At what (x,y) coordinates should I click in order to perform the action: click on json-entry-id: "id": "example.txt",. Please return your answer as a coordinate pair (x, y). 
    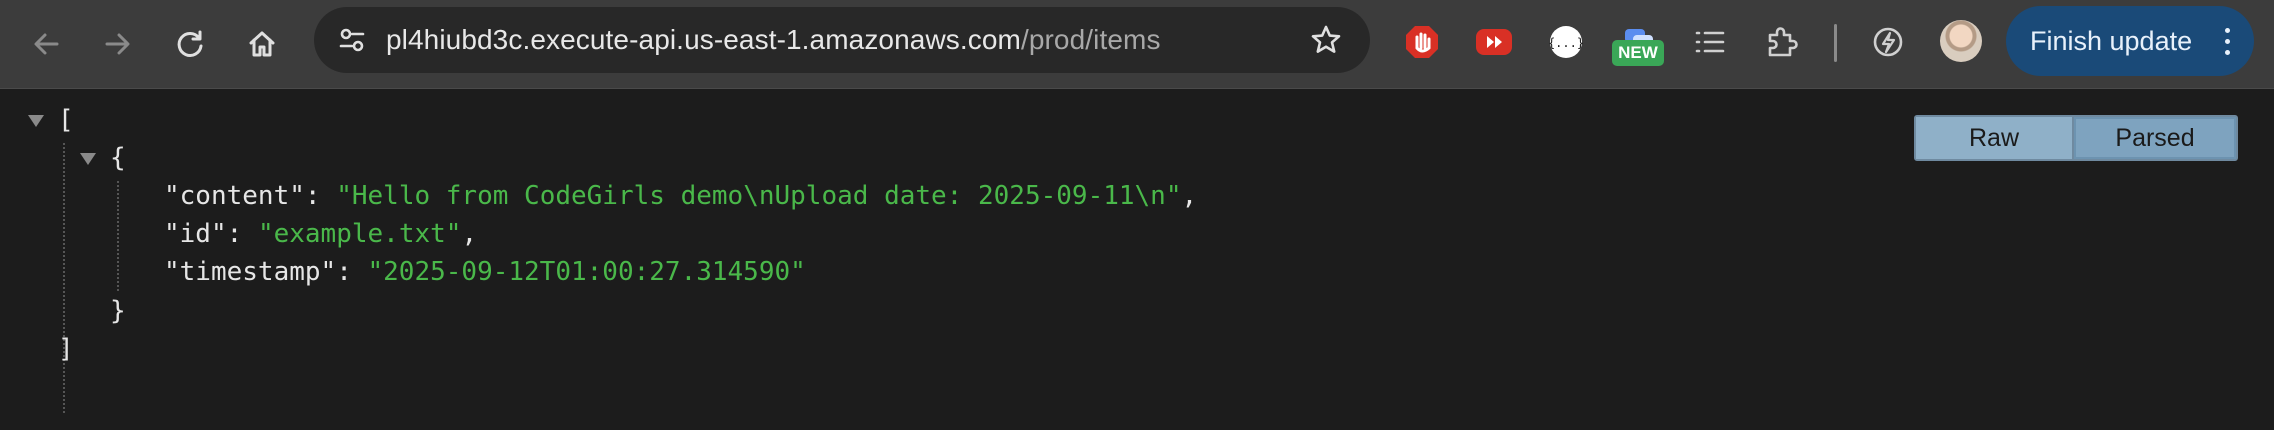
    Looking at the image, I should click on (320, 234).